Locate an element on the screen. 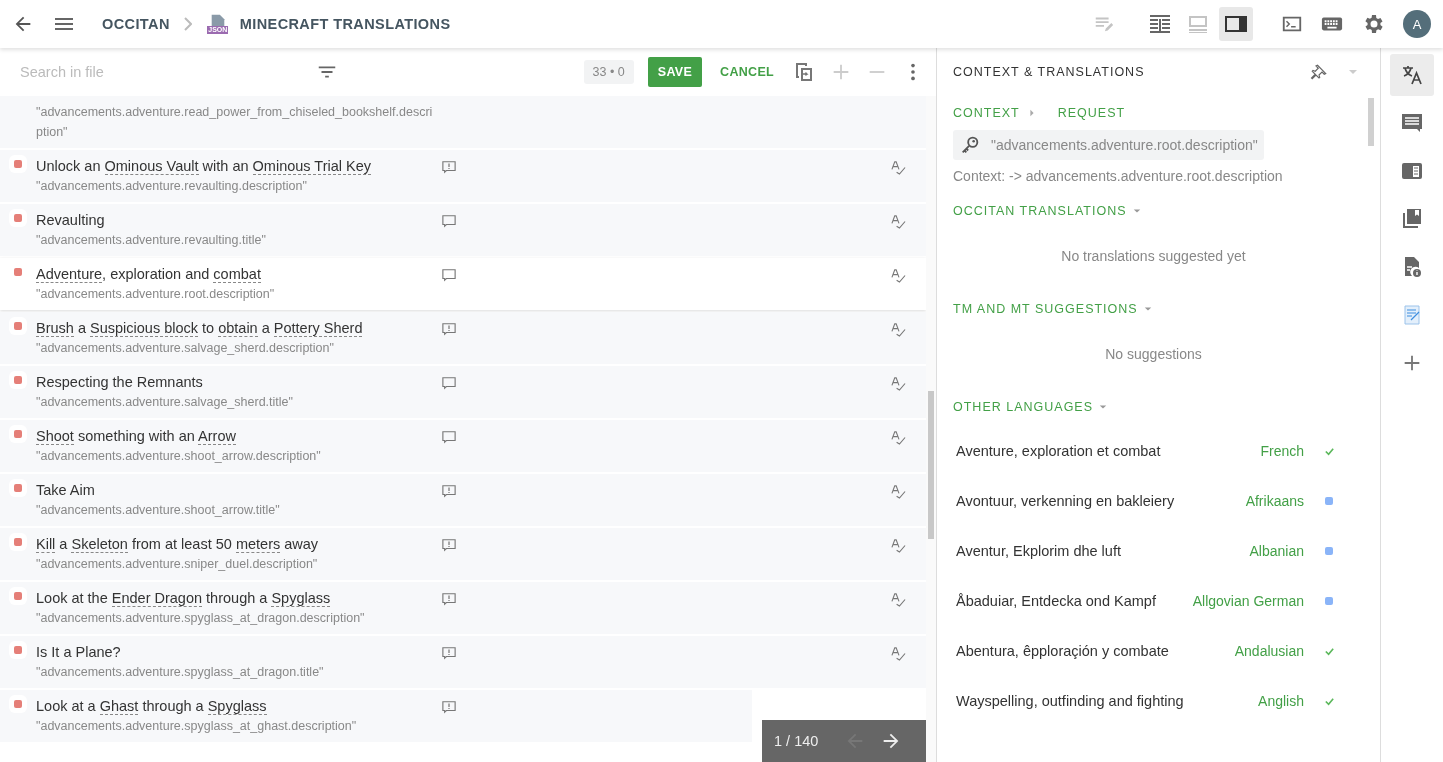  string-key: "advancements.adventure.spyglass_at_dragon.title" is located at coordinates (236, 672).